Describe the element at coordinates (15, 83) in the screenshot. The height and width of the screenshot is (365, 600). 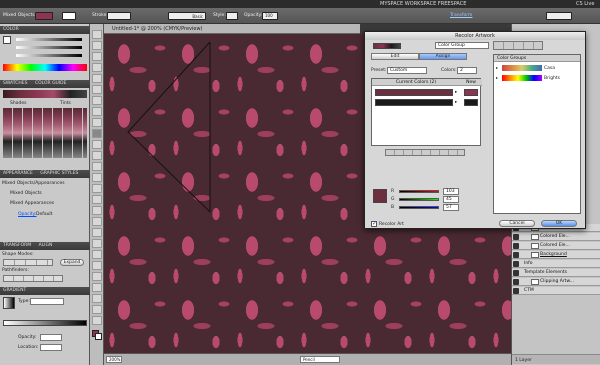
I see `swatches-tab: SWATCHES` at that location.